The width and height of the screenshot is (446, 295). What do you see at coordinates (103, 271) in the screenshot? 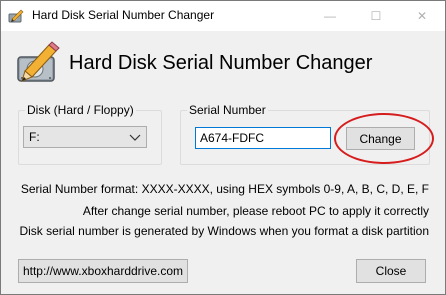
I see `website-link-button: http://www.xboxharddrive.com` at bounding box center [103, 271].